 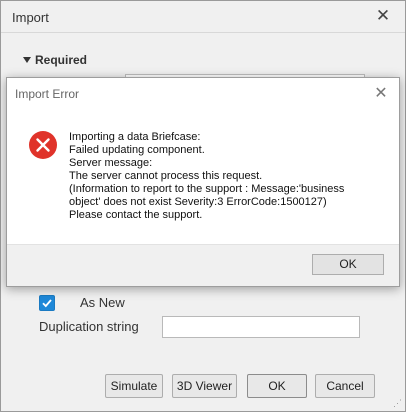 What do you see at coordinates (134, 386) in the screenshot?
I see `simulate-button: Simulate` at bounding box center [134, 386].